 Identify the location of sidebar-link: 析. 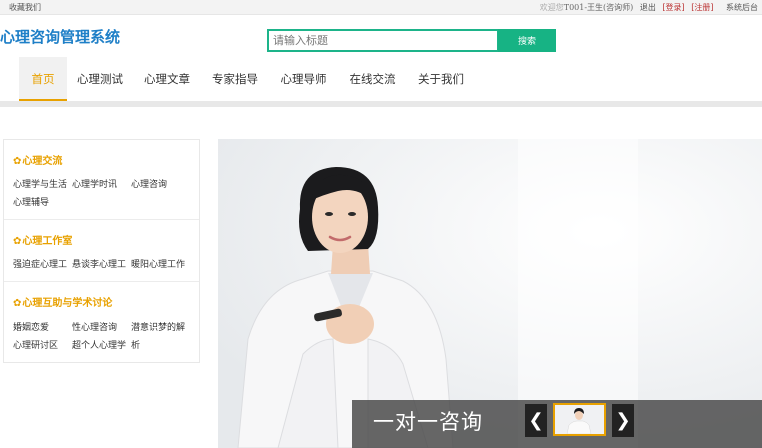
(135, 344).